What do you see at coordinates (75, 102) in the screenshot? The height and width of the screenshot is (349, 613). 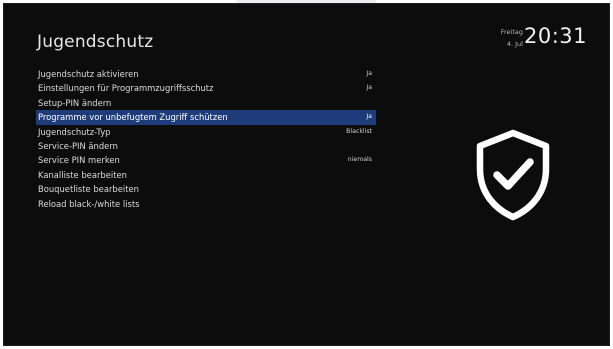 I see `menu-item-label: Setup-PIN ändern` at bounding box center [75, 102].